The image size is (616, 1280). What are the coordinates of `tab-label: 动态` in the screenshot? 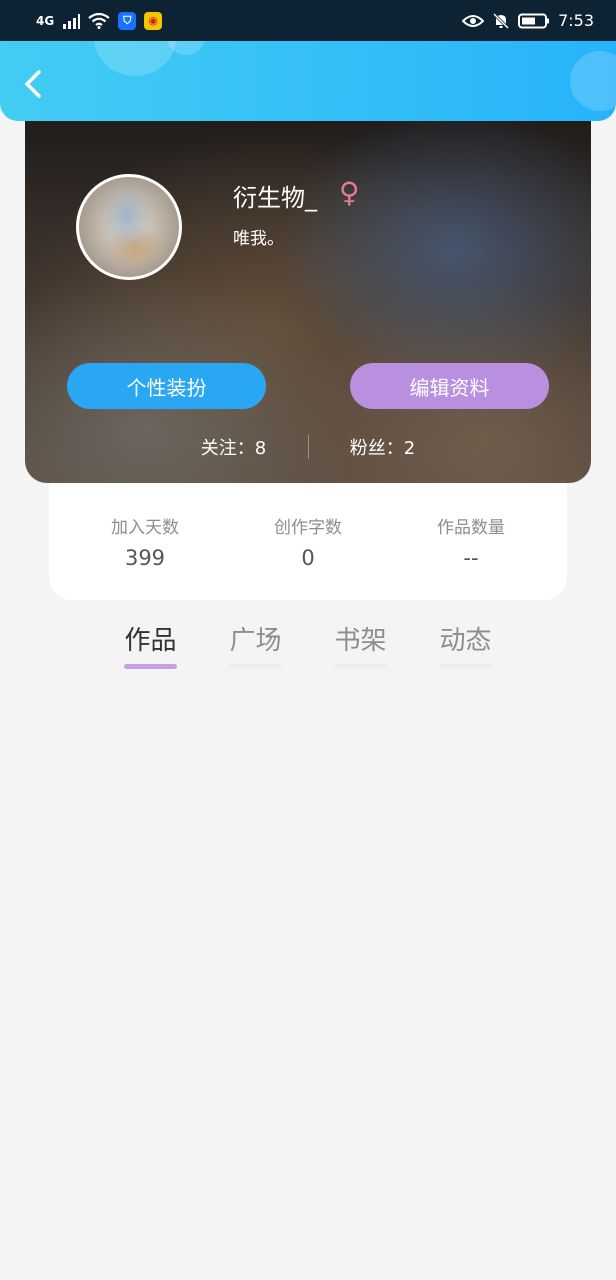 It's located at (465, 641).